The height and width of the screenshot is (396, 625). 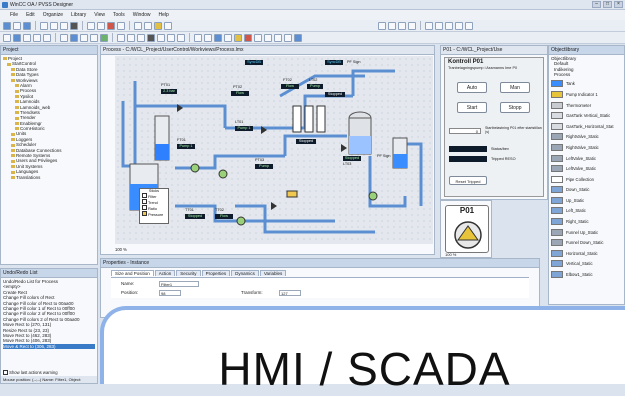 I want to click on tank-icon, so click(x=151, y=37).